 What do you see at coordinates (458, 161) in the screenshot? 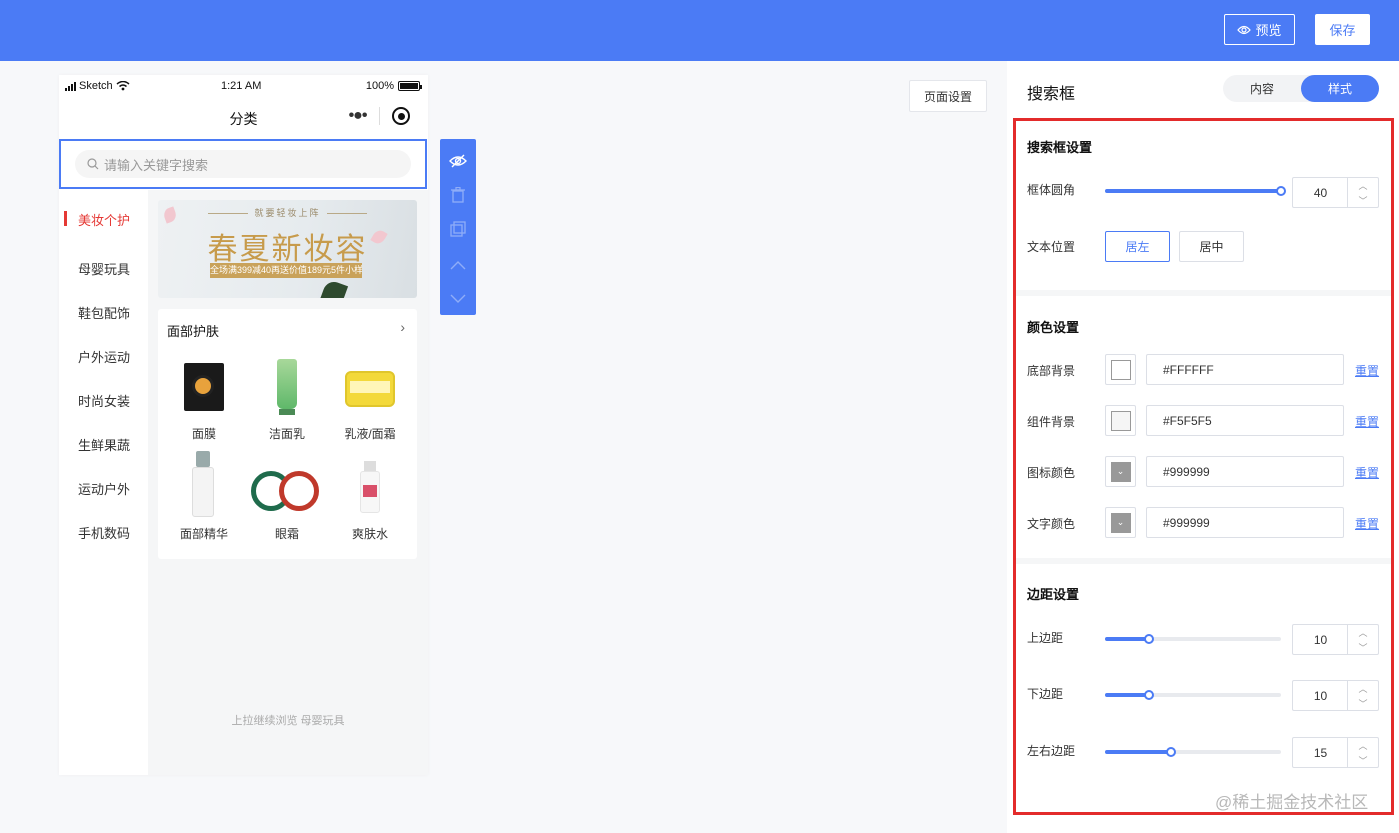
I see `hide-eye-icon` at bounding box center [458, 161].